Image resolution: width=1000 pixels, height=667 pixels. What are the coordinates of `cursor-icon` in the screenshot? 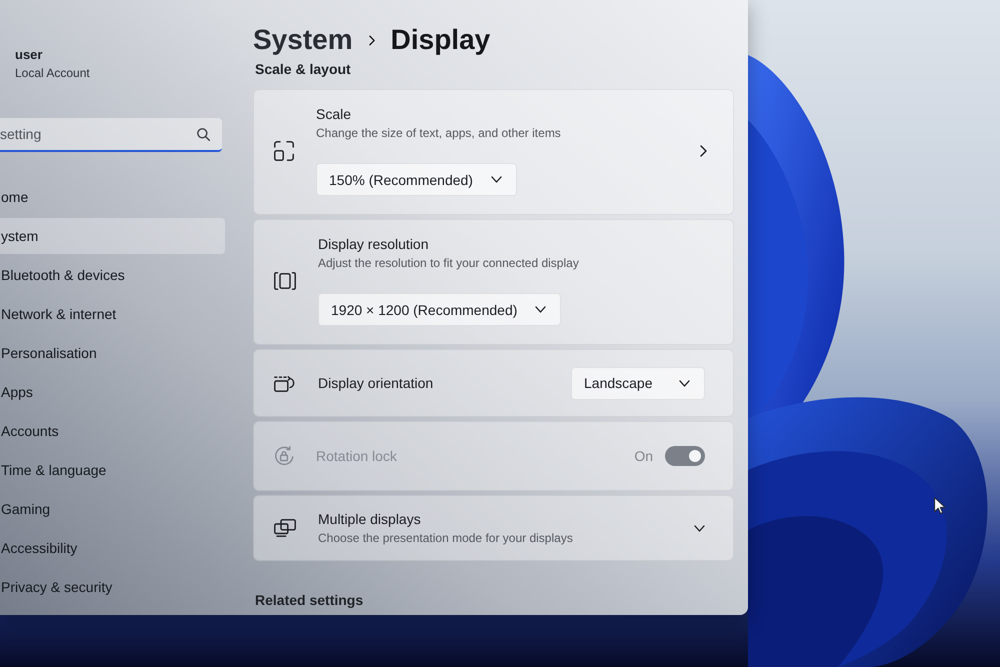 It's located at (939, 505).